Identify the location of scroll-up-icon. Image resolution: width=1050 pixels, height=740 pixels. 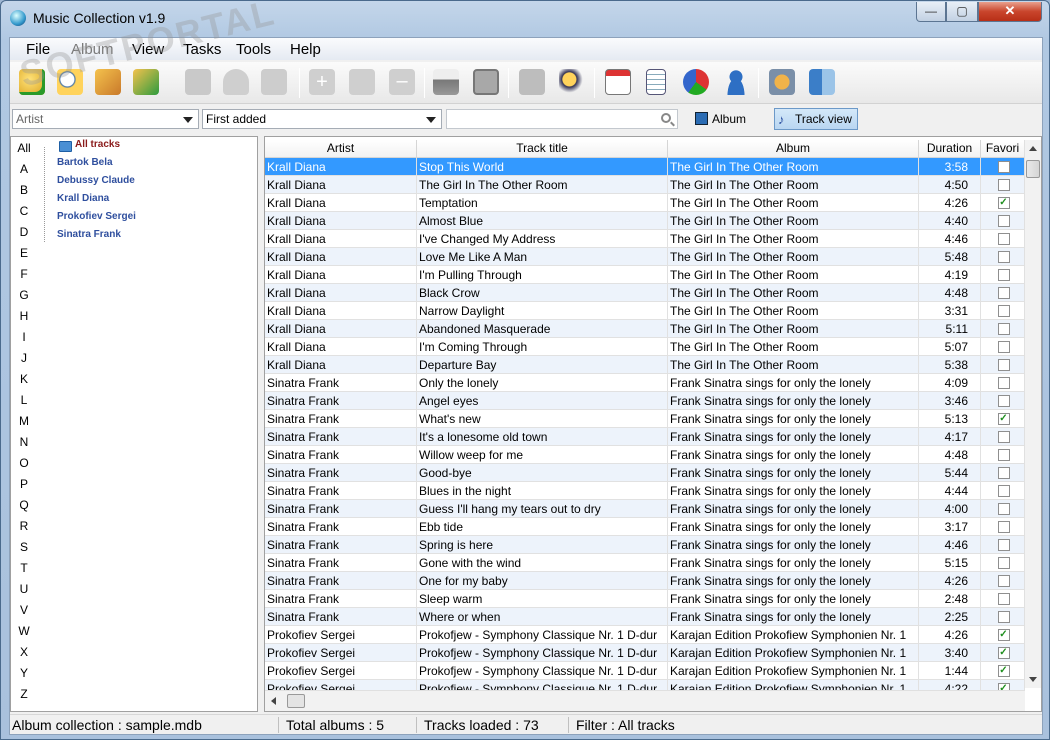
(1033, 148).